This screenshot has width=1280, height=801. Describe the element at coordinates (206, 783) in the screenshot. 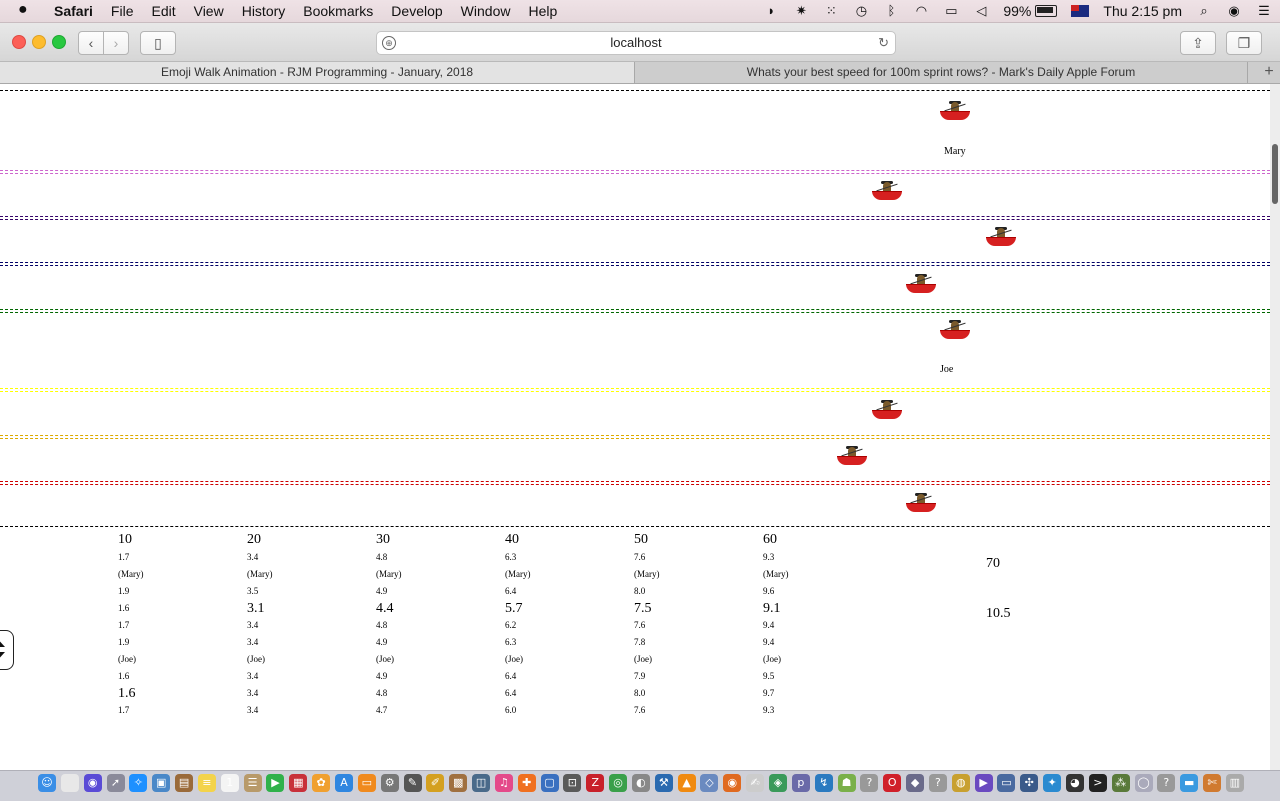

I see `notes-icon: ≡` at that location.